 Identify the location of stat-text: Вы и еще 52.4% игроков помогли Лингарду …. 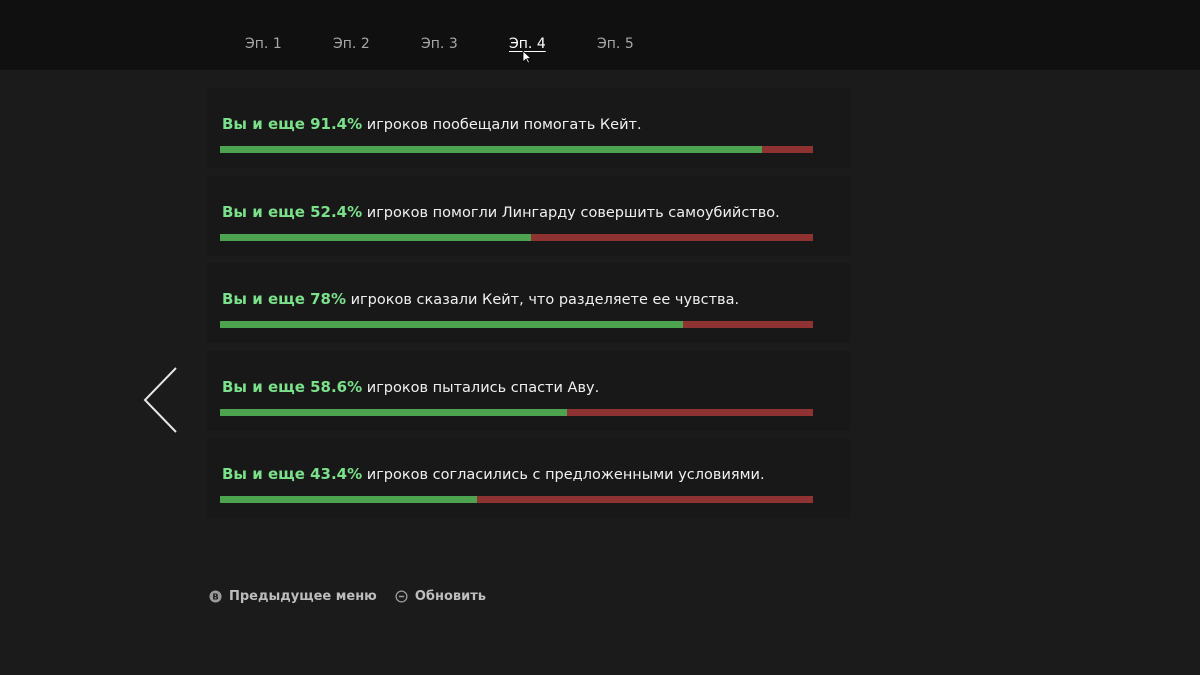
(501, 212).